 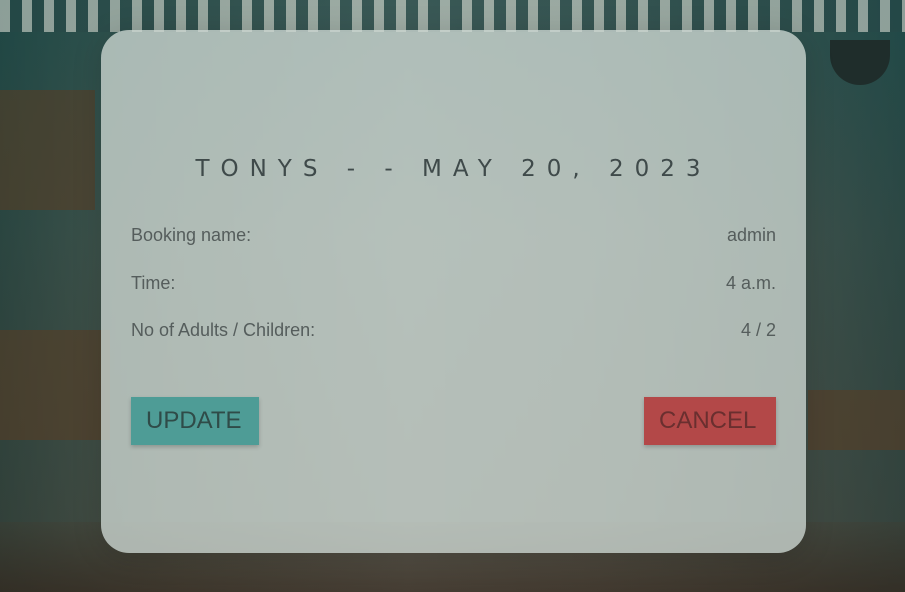 I want to click on counter-decoration, so click(x=55, y=385).